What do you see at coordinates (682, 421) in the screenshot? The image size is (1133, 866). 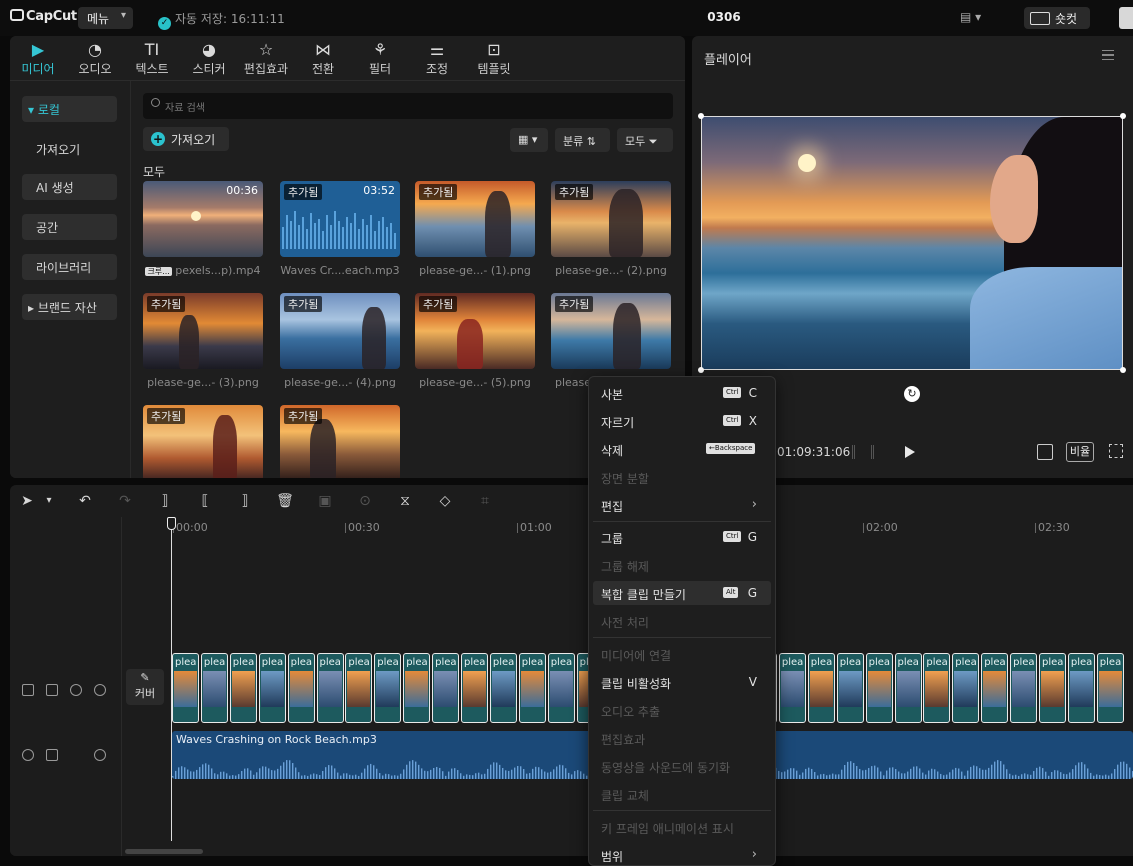 I see `menu-item-cut: 자르기 Ctrl X` at bounding box center [682, 421].